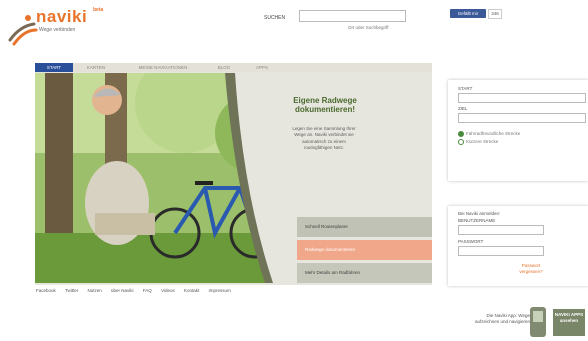  Describe the element at coordinates (54, 67) in the screenshot. I see `tab-start: START` at that location.